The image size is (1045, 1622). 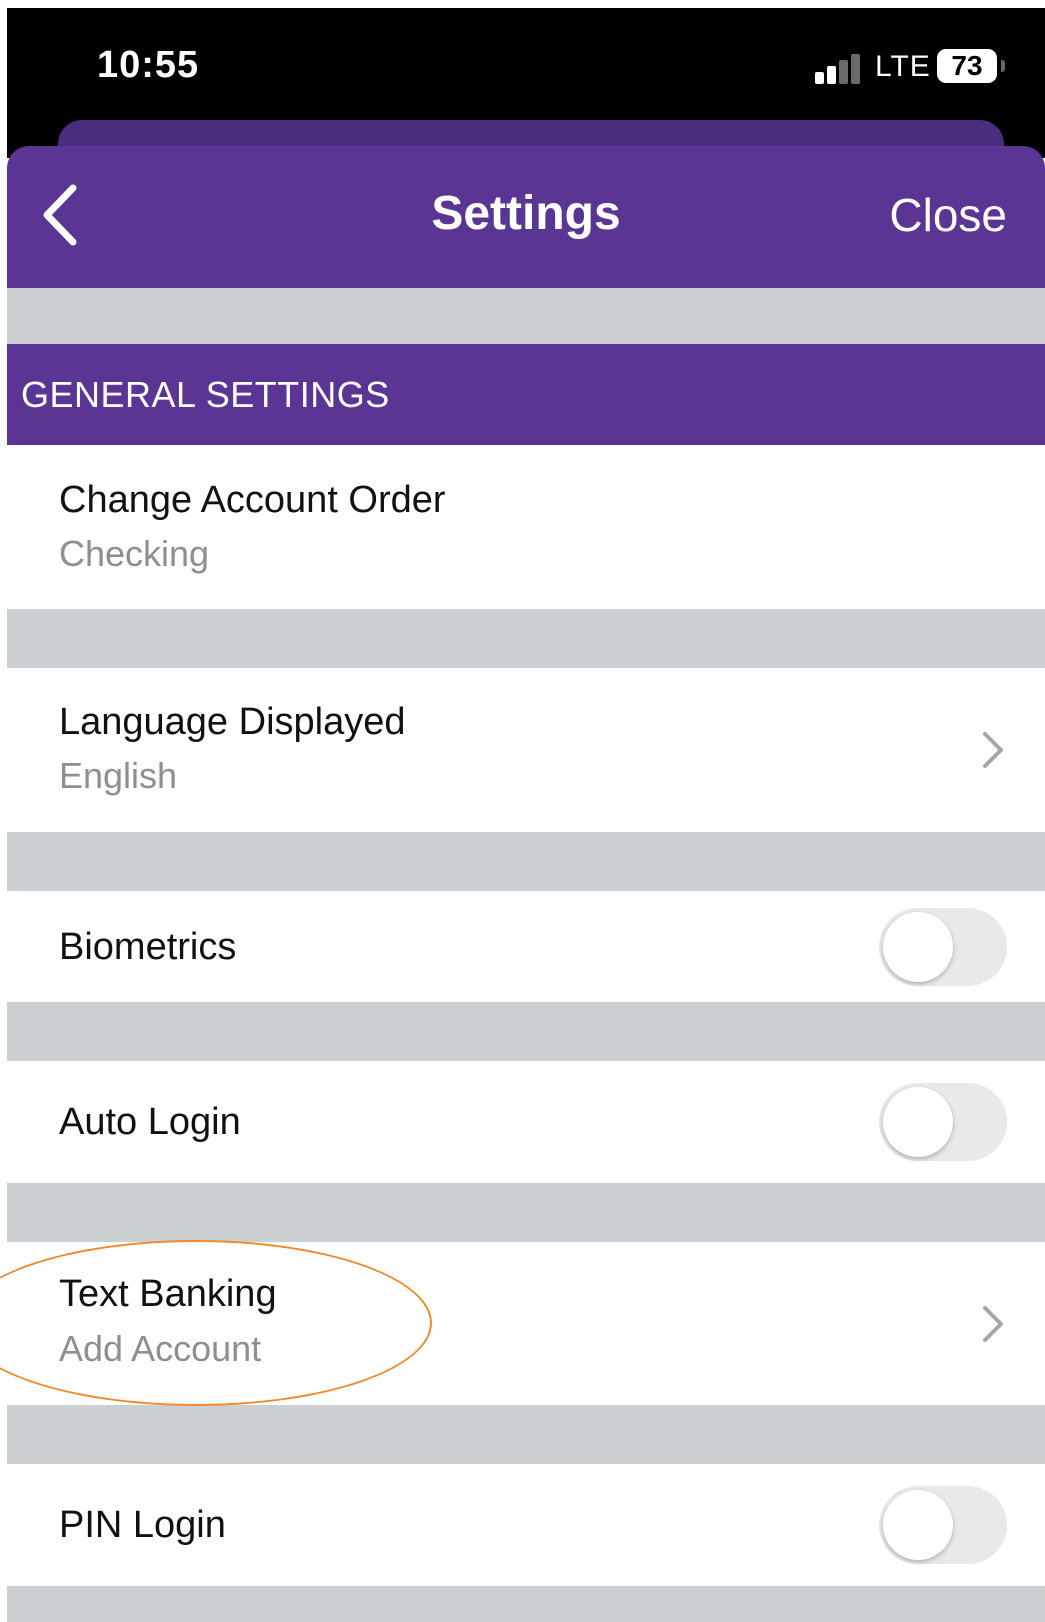 I want to click on chevron-left-icon, so click(x=60, y=215).